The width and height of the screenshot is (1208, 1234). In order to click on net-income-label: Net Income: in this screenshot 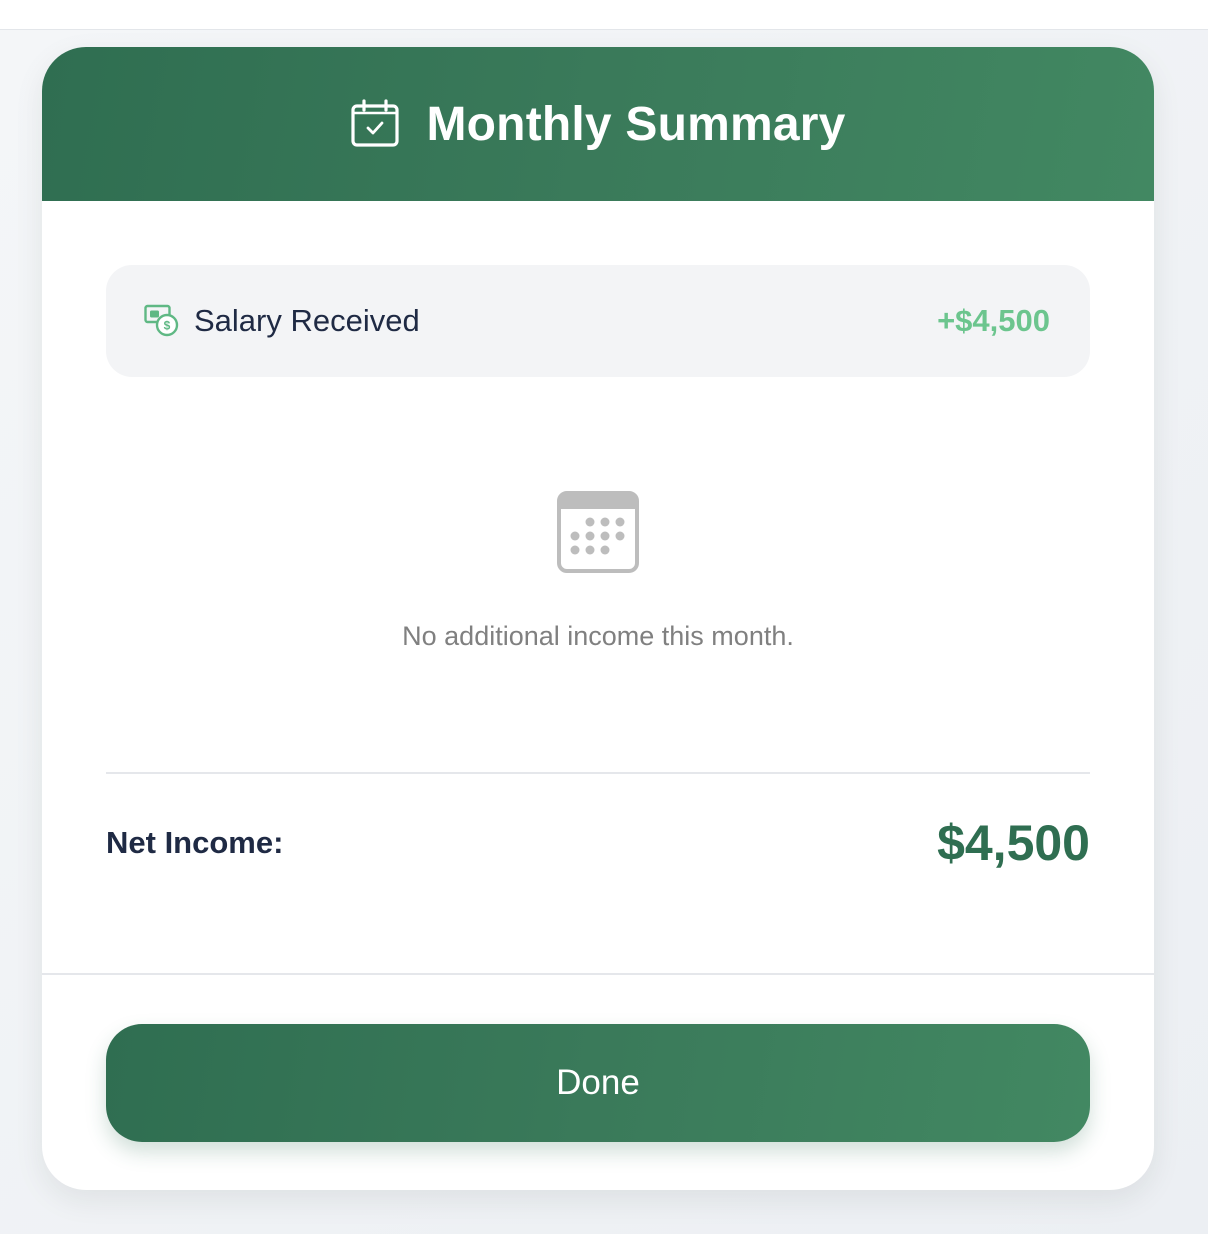, I will do `click(195, 842)`.